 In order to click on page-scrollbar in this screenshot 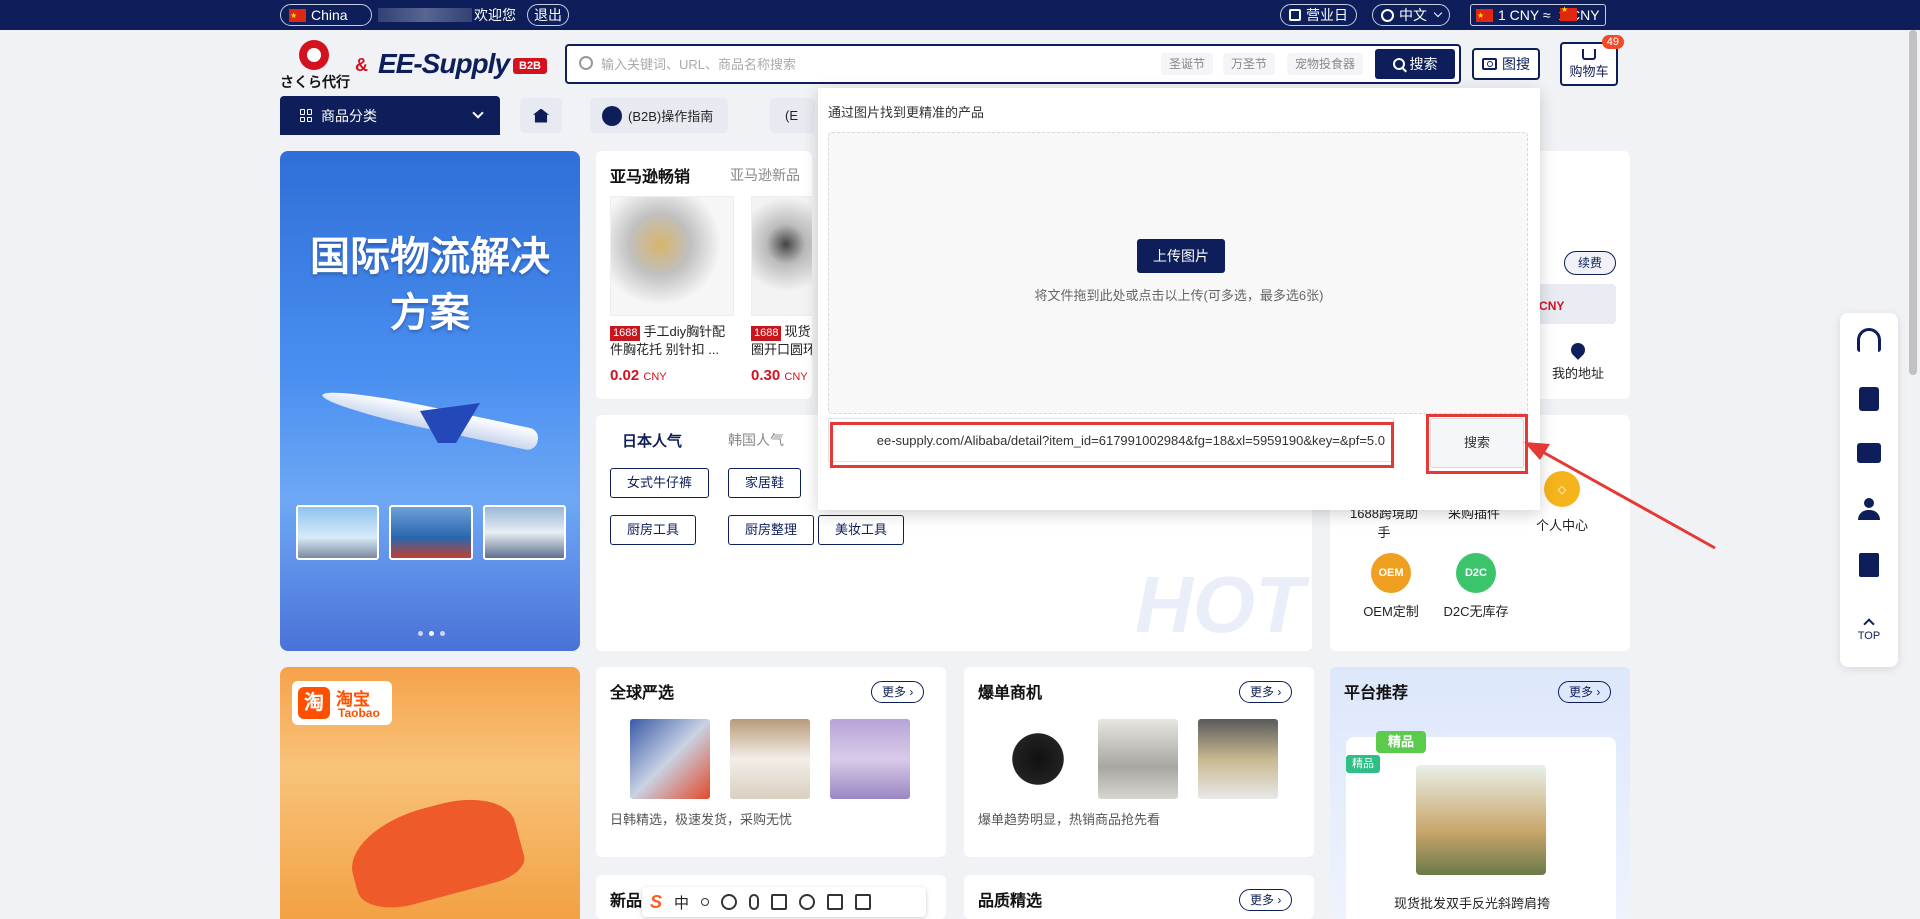, I will do `click(1913, 202)`.